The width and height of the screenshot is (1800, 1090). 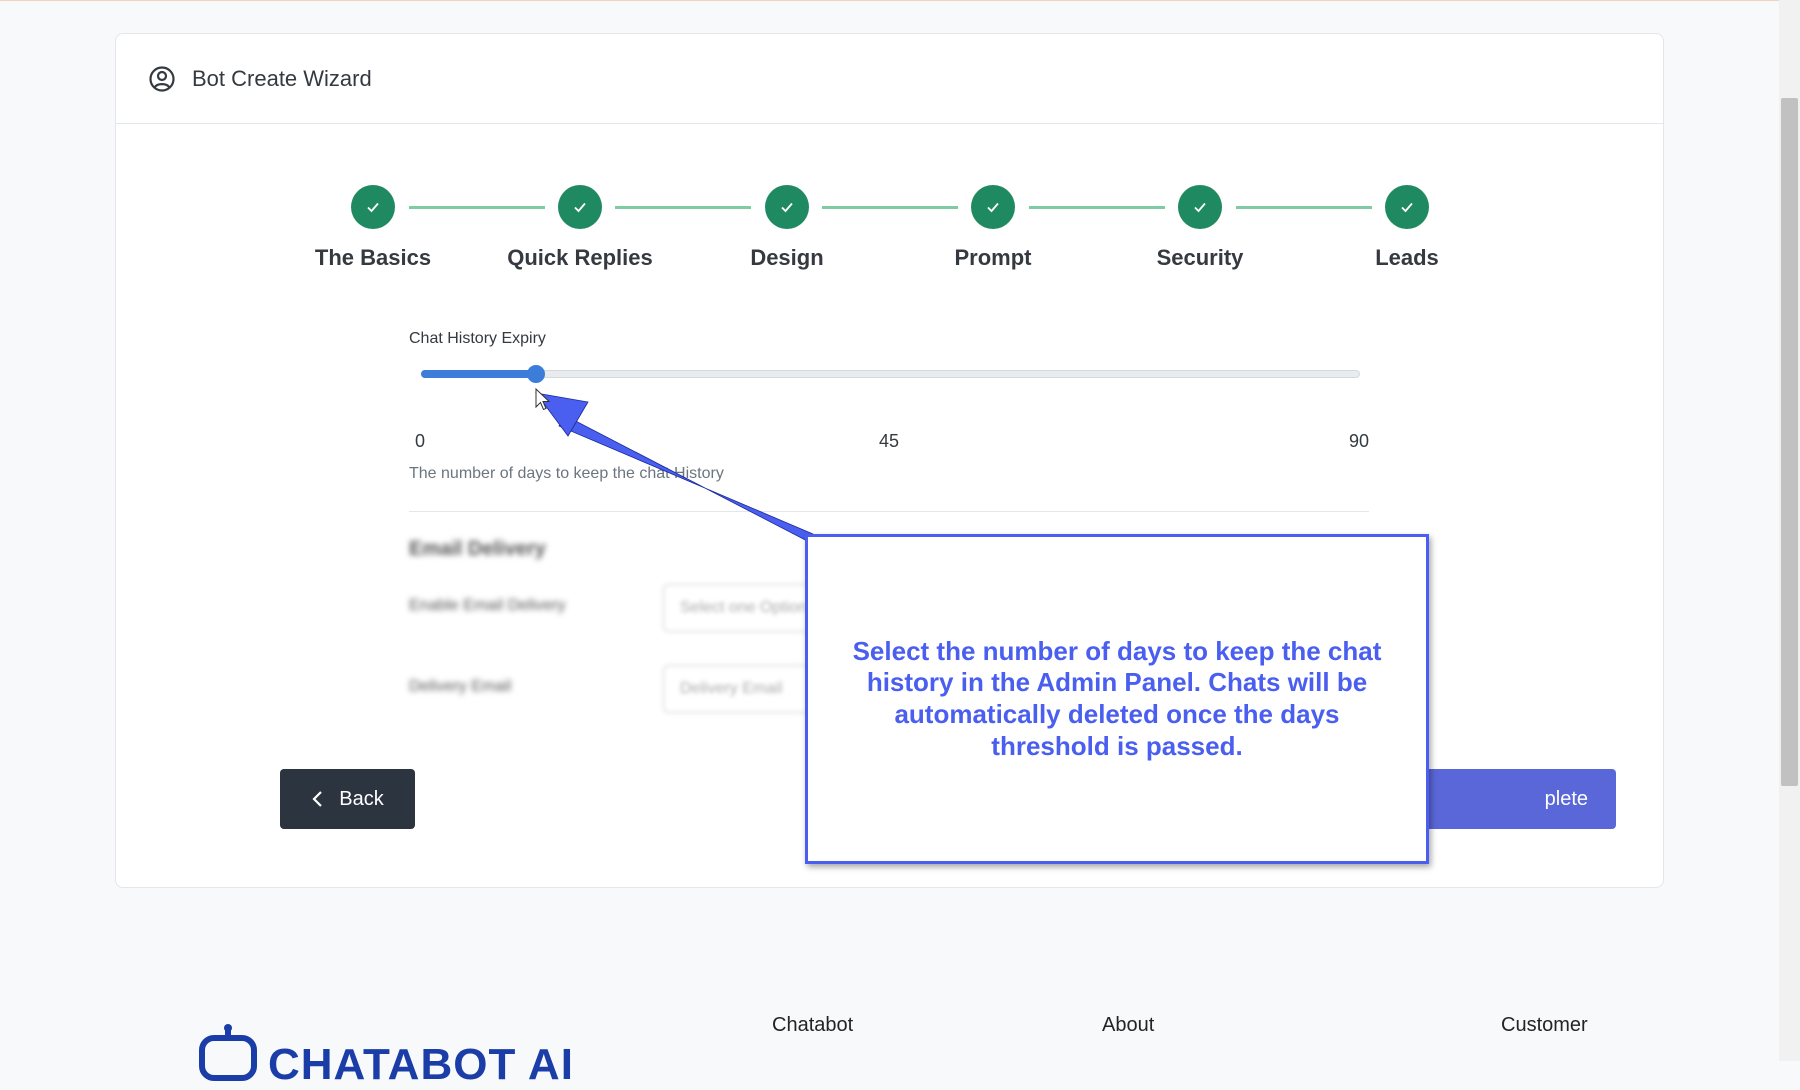 I want to click on footer-link-customer: Customer, so click(x=1544, y=1025).